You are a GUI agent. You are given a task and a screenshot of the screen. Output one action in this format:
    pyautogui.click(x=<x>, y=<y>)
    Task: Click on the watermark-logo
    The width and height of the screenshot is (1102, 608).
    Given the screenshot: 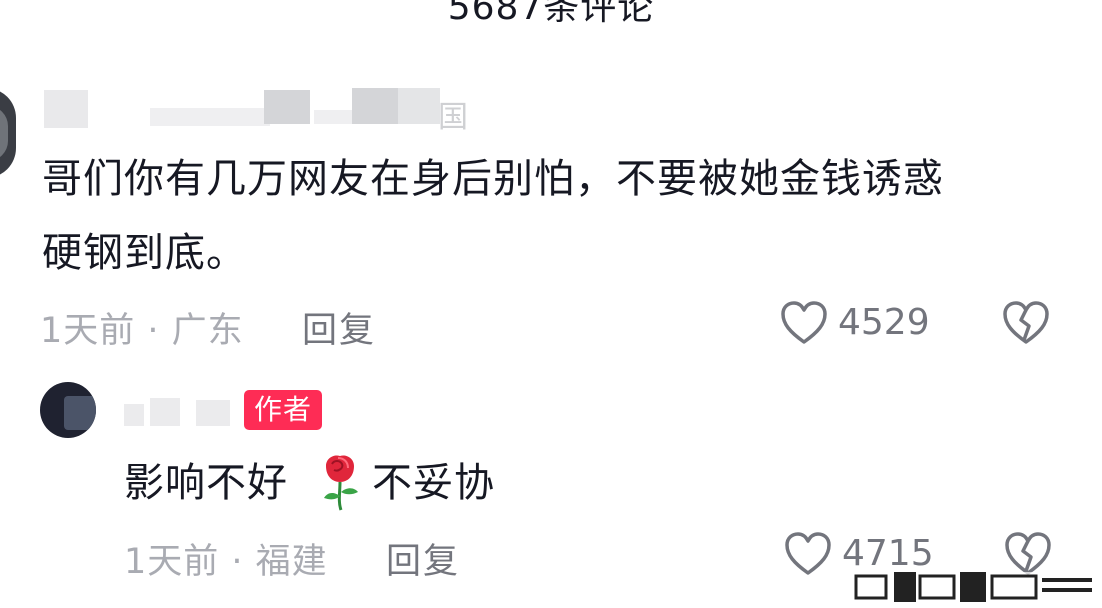 What is the action you would take?
    pyautogui.click(x=975, y=590)
    